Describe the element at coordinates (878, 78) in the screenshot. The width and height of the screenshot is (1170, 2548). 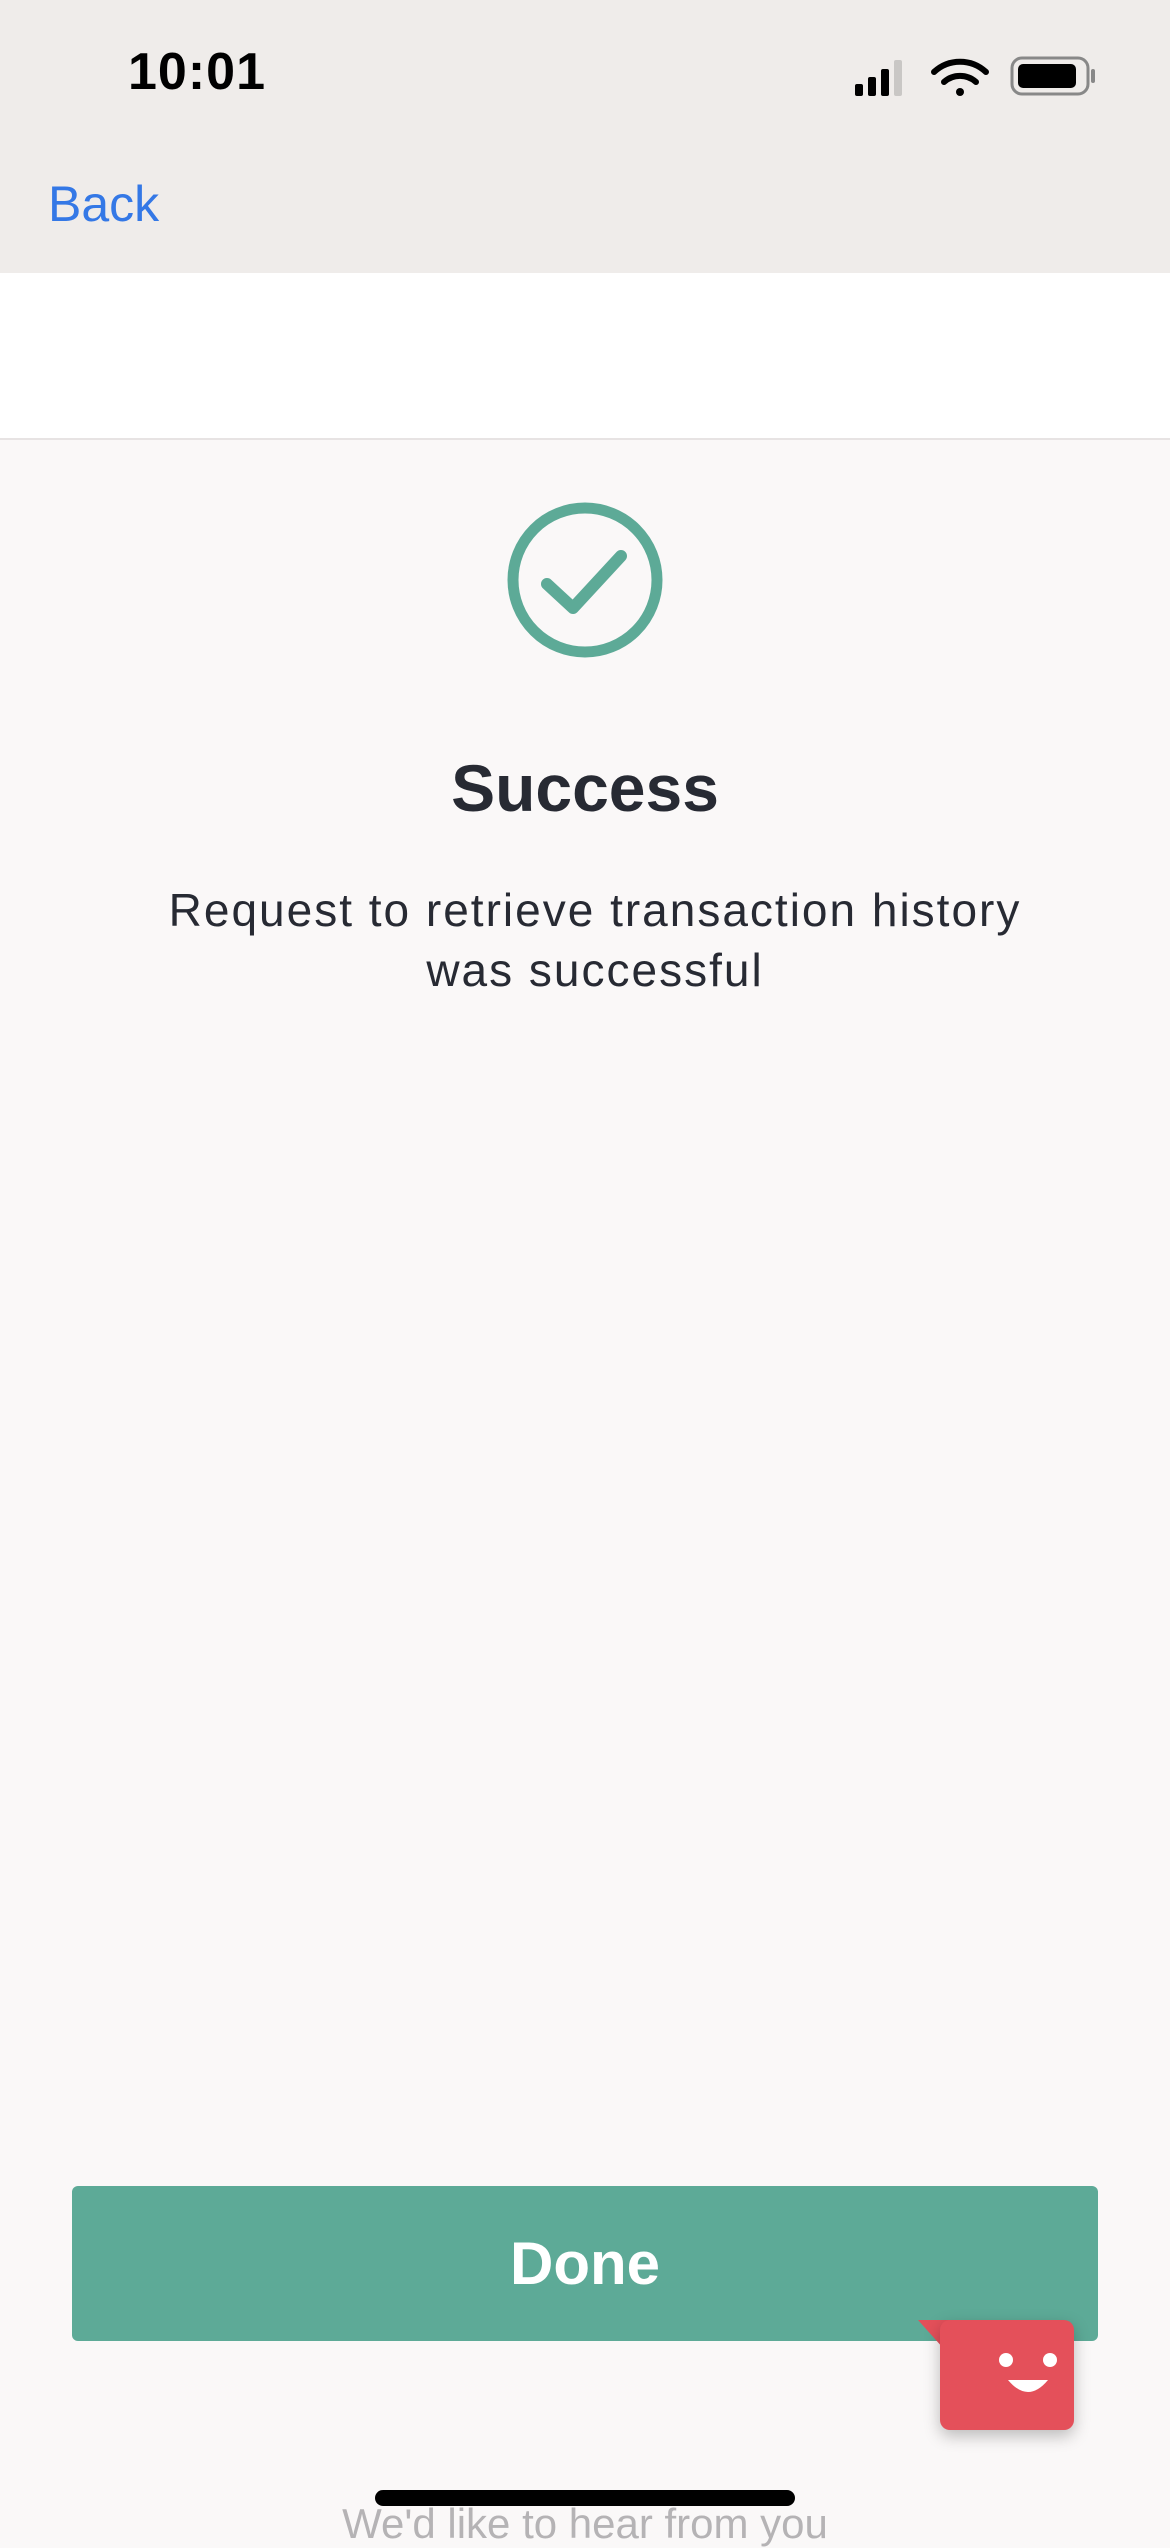
I see `signal-icon` at that location.